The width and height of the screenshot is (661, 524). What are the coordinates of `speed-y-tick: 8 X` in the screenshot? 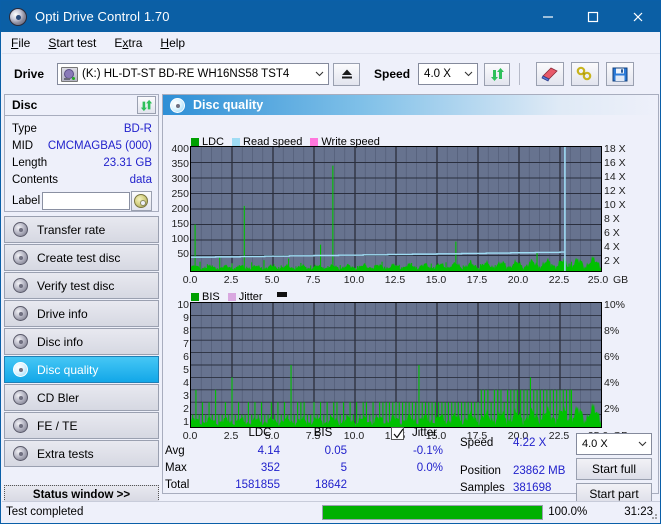 It's located at (612, 219).